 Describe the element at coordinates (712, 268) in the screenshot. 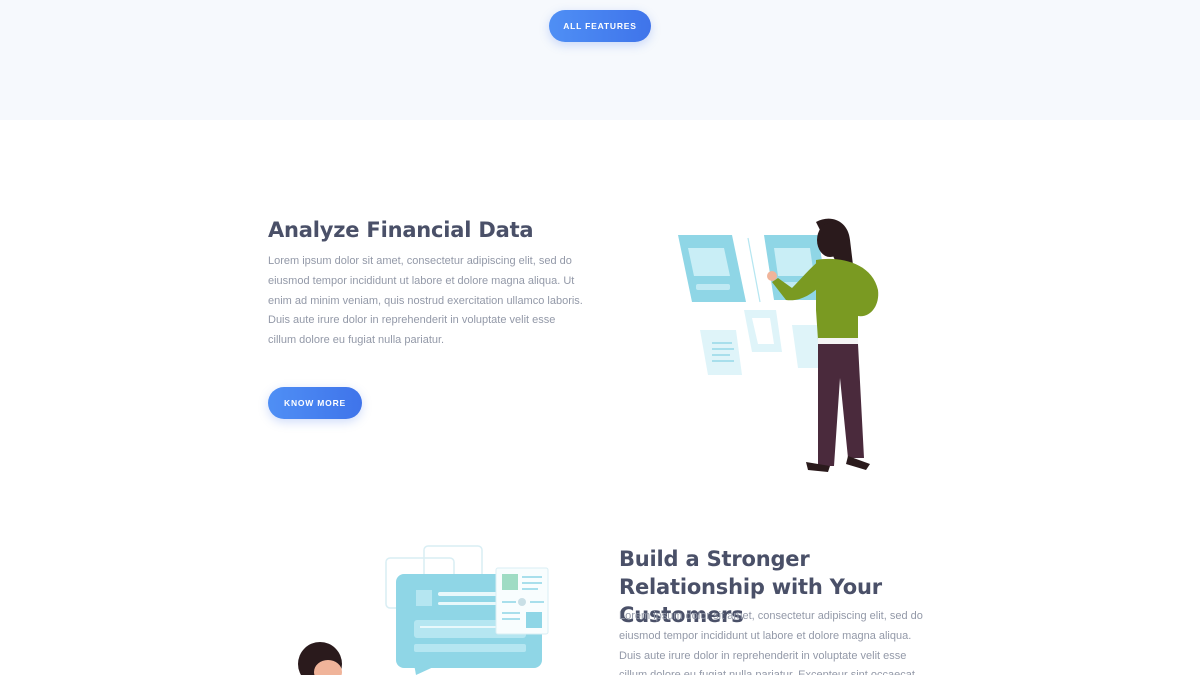

I see `screen-panel-left` at that location.